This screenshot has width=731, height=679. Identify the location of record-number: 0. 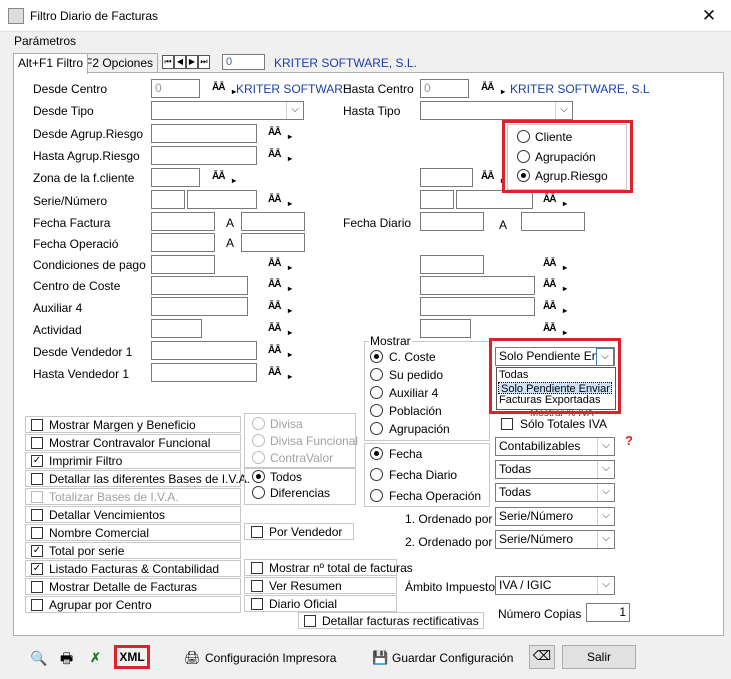
(243, 62).